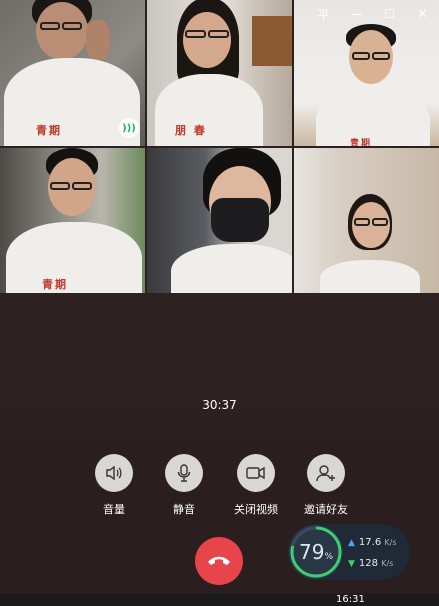 The width and height of the screenshot is (439, 606). What do you see at coordinates (311, 552) in the screenshot?
I see `usage-percent: 79` at bounding box center [311, 552].